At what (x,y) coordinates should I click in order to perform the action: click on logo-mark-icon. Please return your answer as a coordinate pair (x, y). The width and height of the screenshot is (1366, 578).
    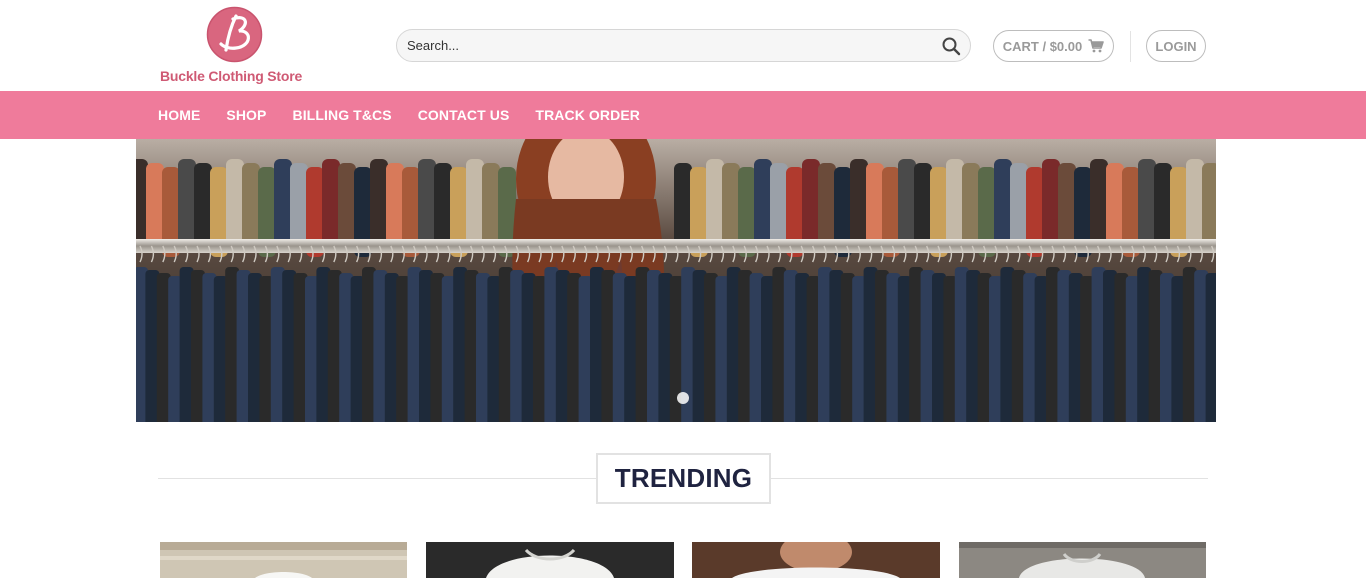
    Looking at the image, I should click on (234, 34).